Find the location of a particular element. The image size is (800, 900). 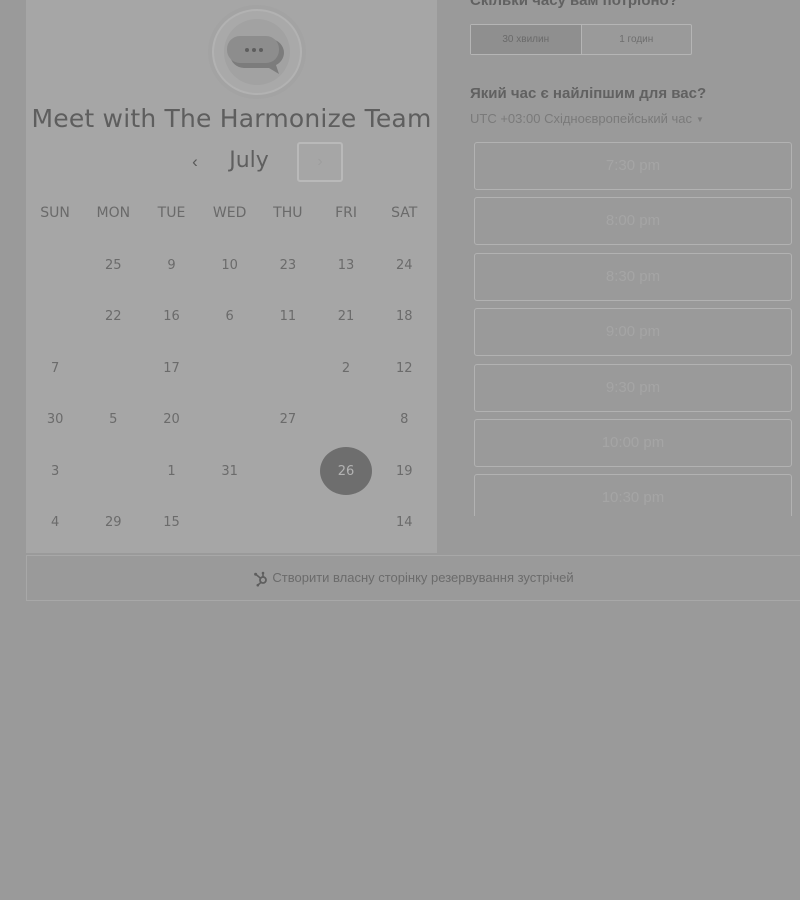

avatar is located at coordinates (257, 52).